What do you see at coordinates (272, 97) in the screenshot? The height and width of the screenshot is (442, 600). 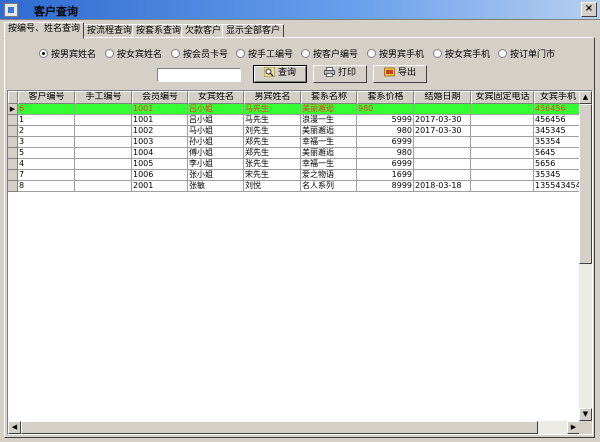 I see `column-header: 男宾姓名` at bounding box center [272, 97].